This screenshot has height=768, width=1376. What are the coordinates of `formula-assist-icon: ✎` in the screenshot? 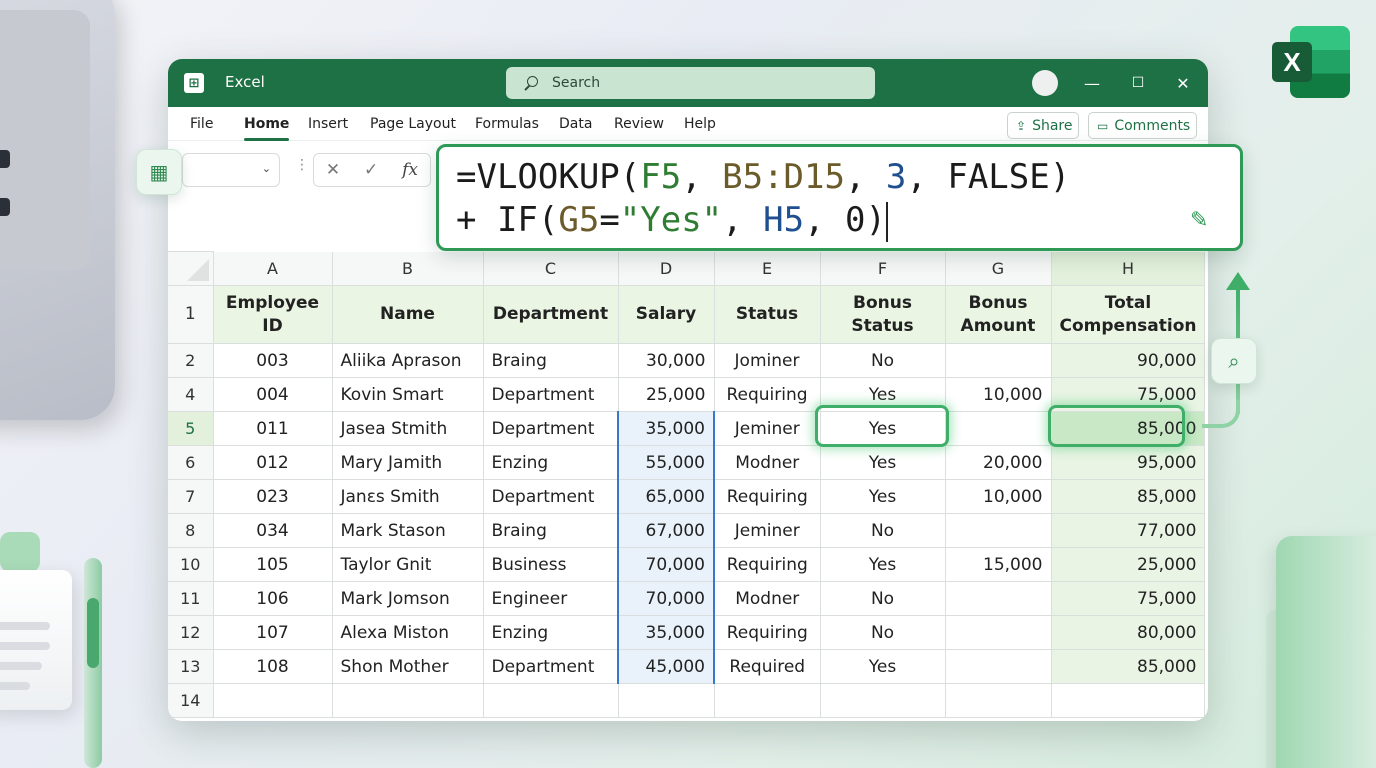 It's located at (1207, 216).